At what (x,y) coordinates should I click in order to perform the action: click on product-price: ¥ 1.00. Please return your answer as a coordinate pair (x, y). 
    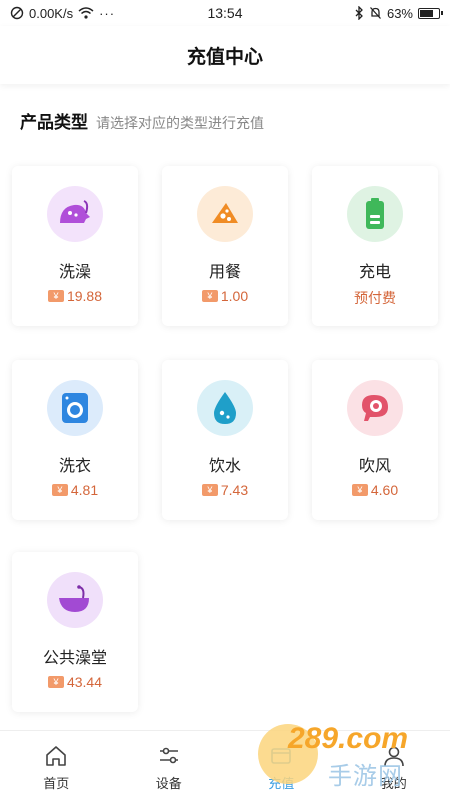
    Looking at the image, I should click on (225, 296).